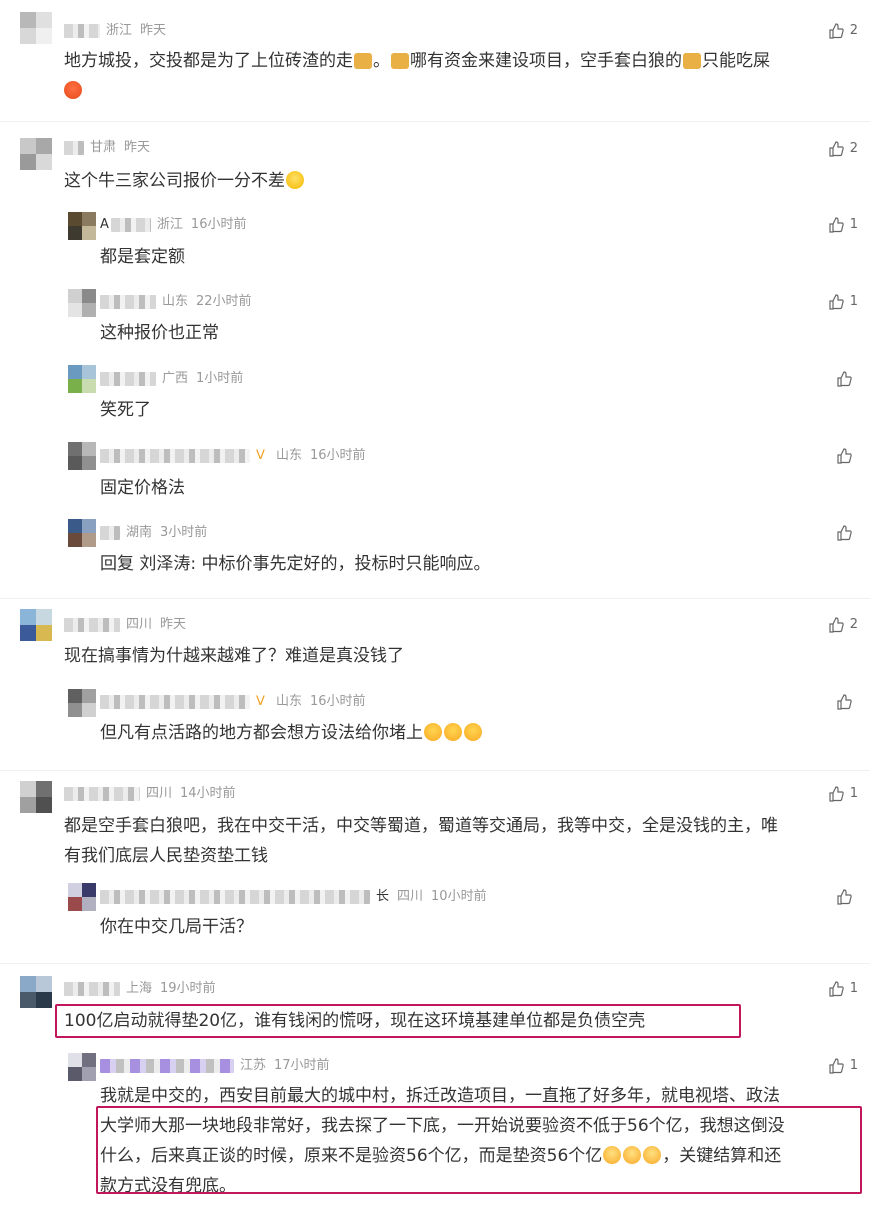  Describe the element at coordinates (295, 180) in the screenshot. I see `smile-emoji-icon` at that location.